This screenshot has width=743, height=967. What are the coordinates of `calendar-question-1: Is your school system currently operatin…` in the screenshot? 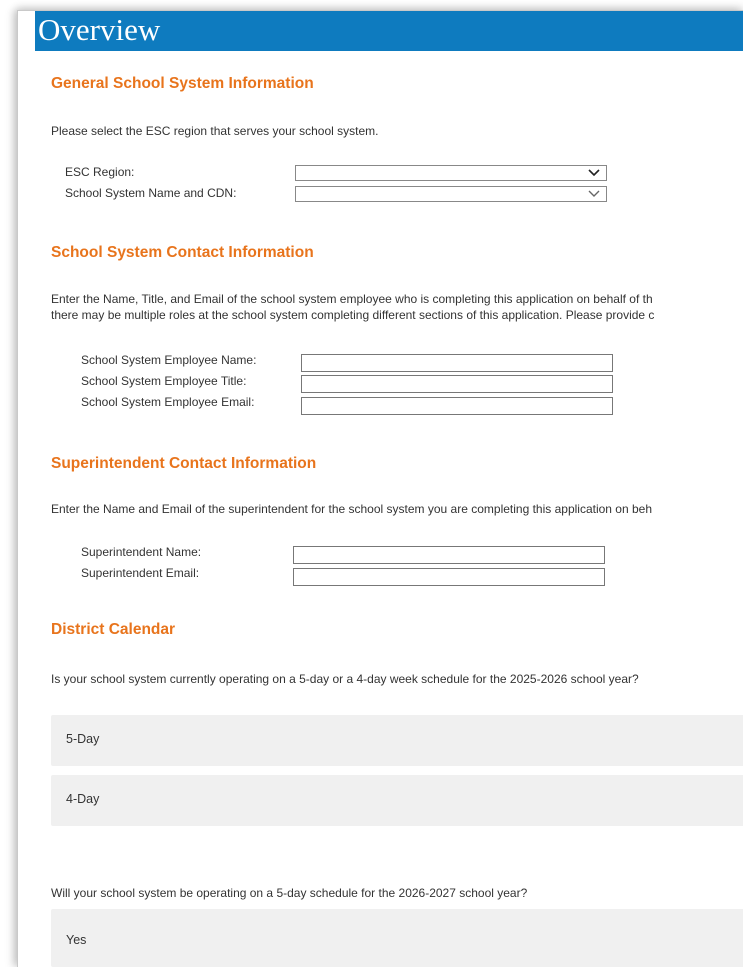 It's located at (345, 679).